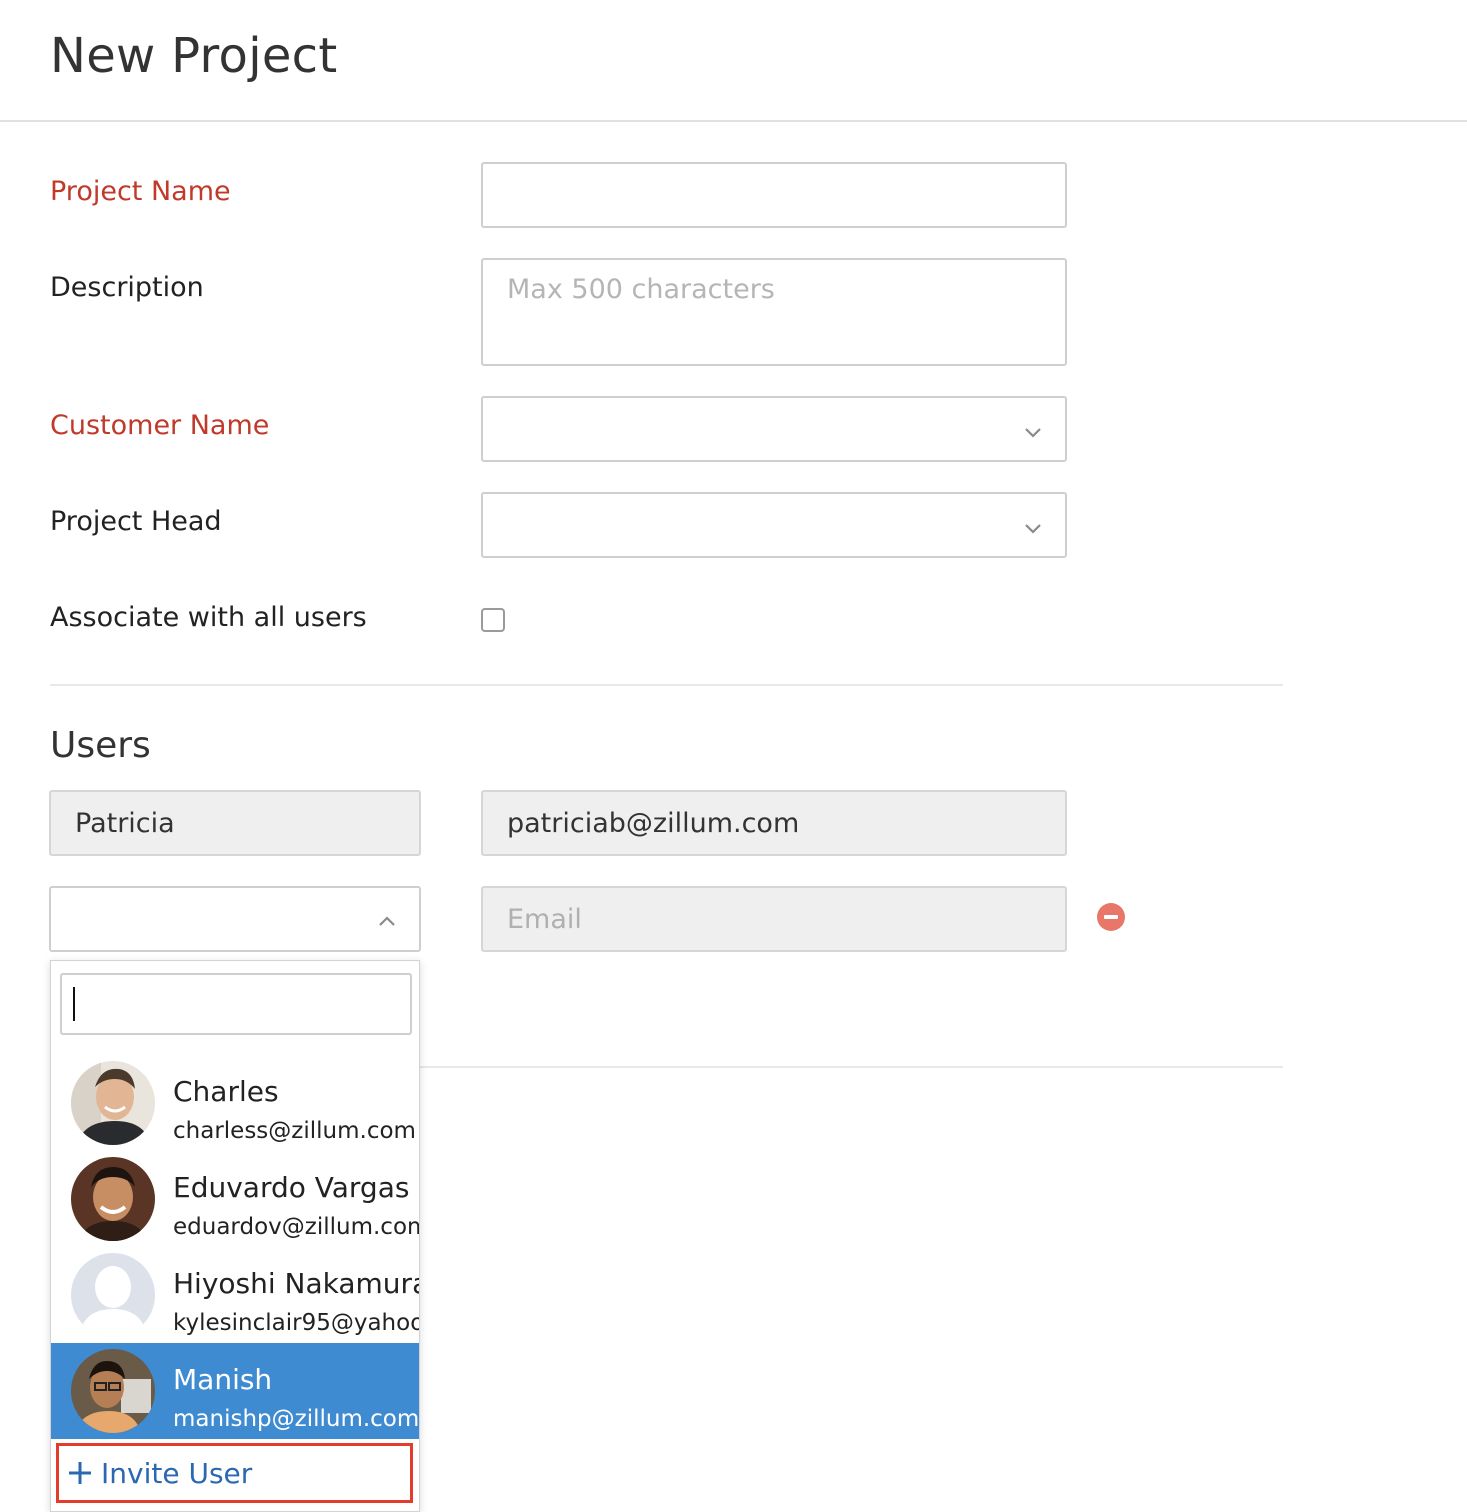 The height and width of the screenshot is (1512, 1467). Describe the element at coordinates (666, 685) in the screenshot. I see `section-divider` at that location.